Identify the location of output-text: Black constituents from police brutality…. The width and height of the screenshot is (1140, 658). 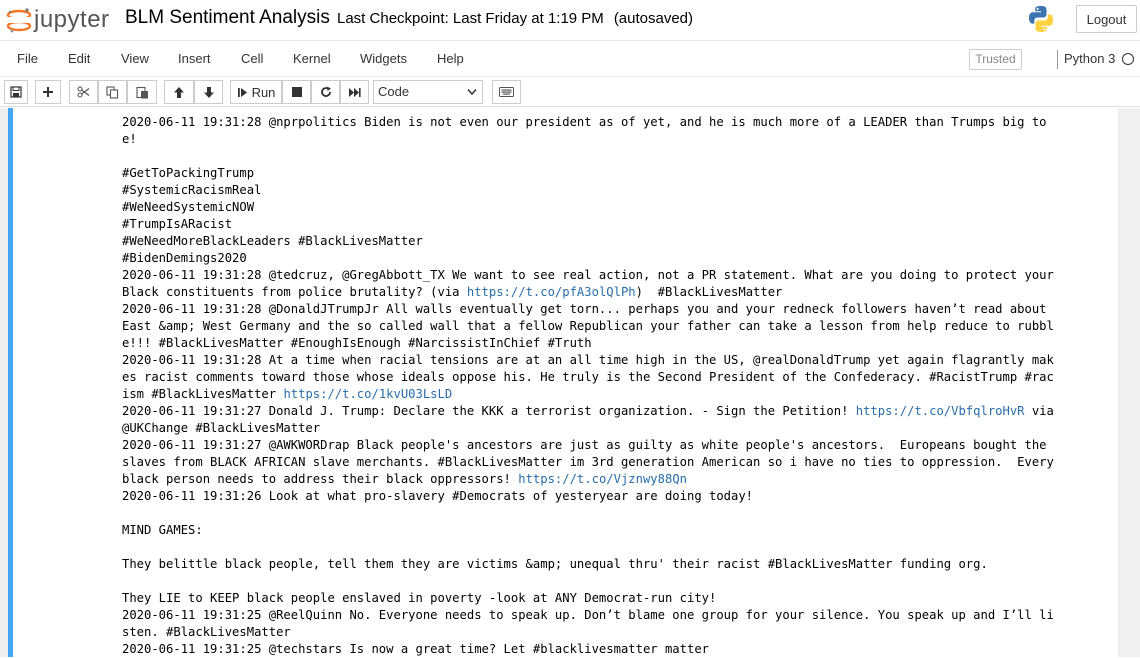
(294, 292).